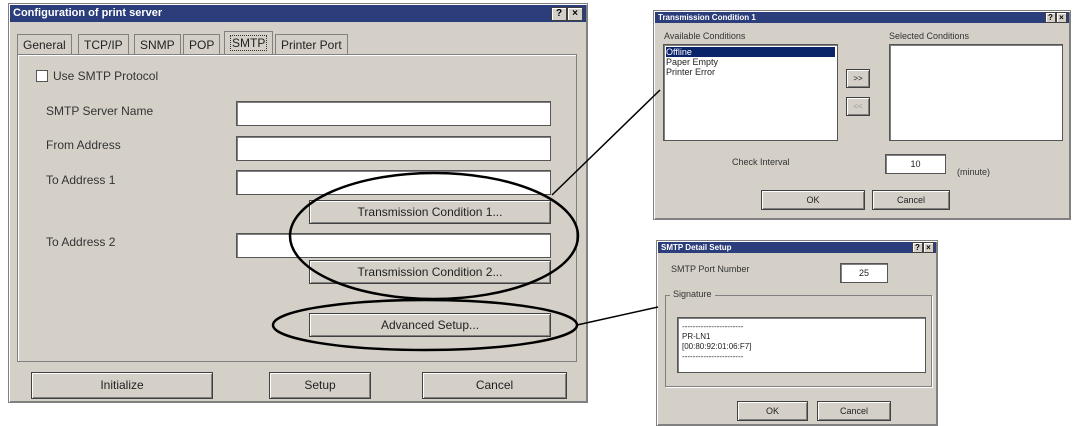 The width and height of the screenshot is (1074, 426). What do you see at coordinates (106, 76) in the screenshot?
I see `use-smtp-label: Use SMTP Protocol` at bounding box center [106, 76].